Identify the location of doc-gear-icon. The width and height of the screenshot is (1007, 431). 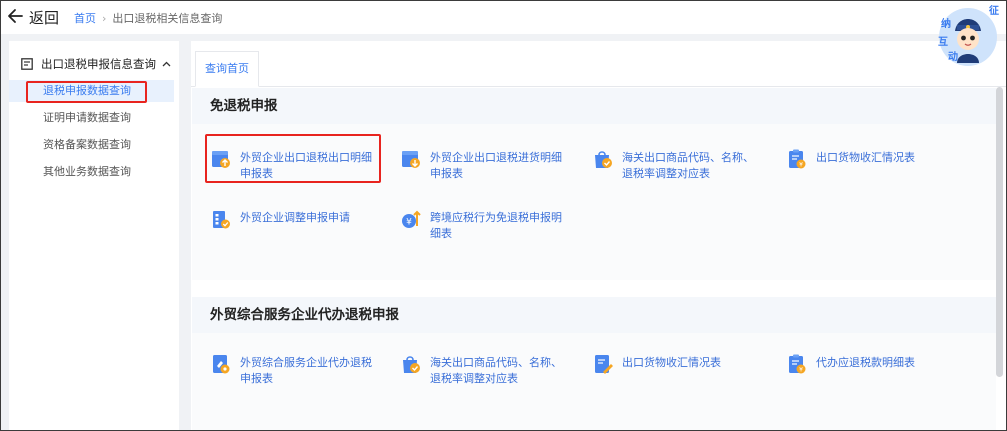
(221, 364).